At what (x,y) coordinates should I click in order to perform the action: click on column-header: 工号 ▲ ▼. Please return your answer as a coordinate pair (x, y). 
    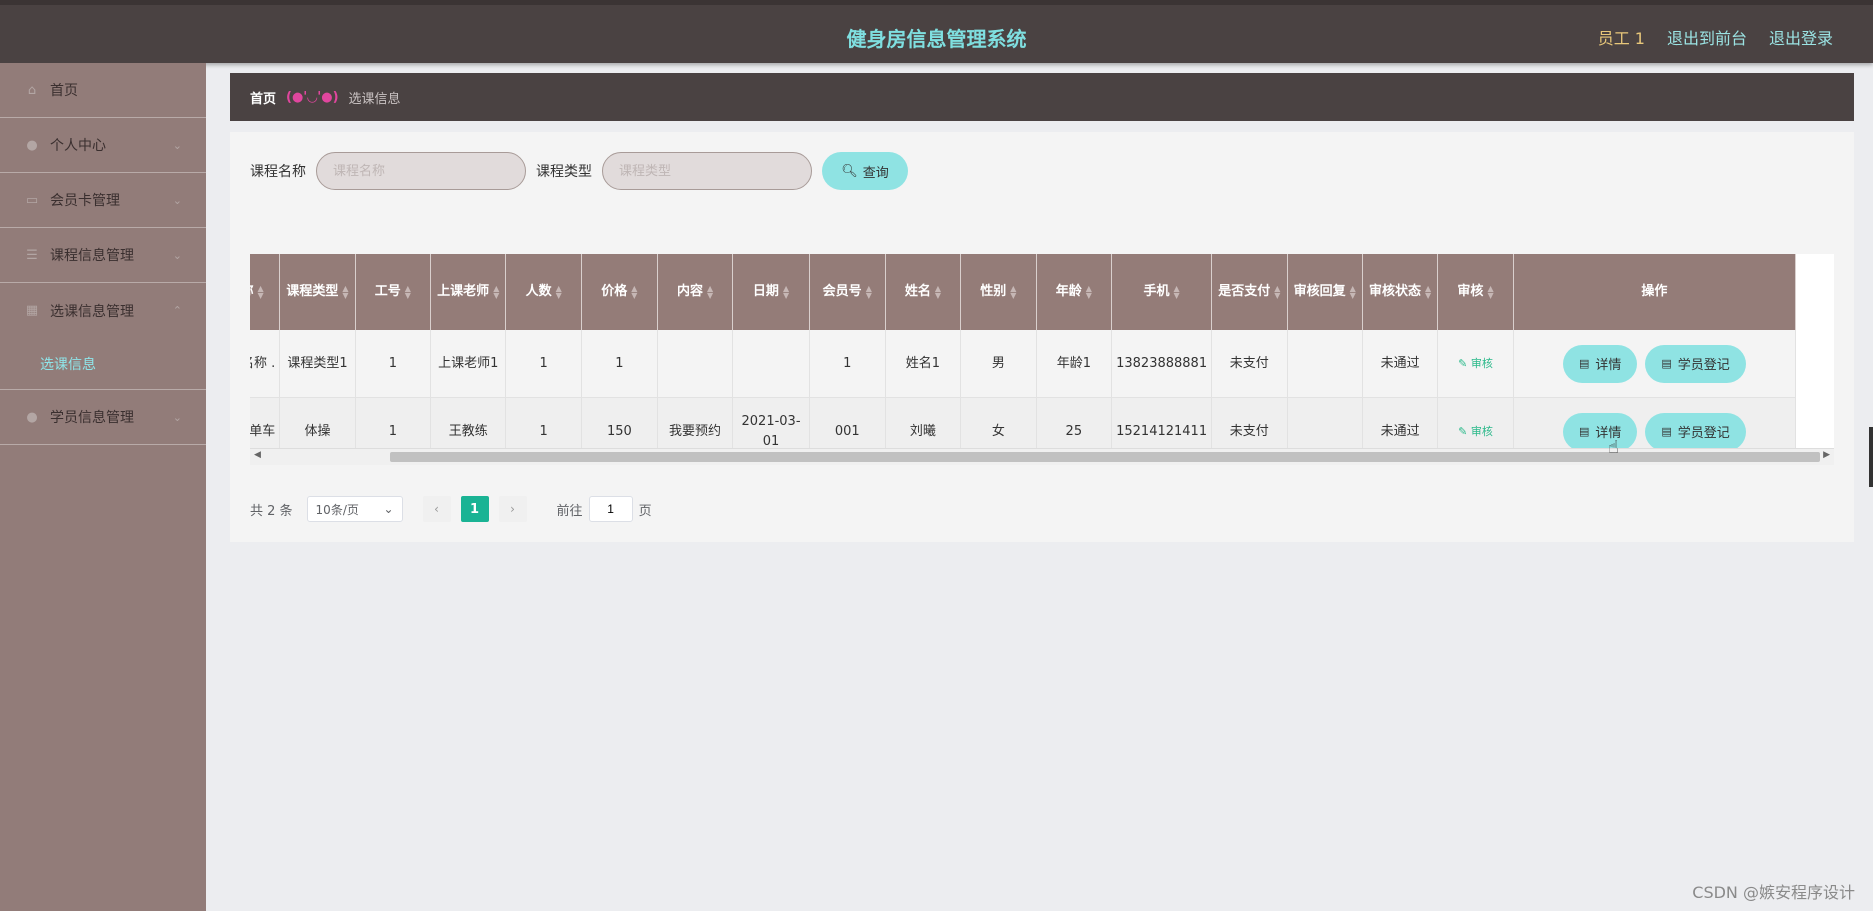
    Looking at the image, I should click on (393, 292).